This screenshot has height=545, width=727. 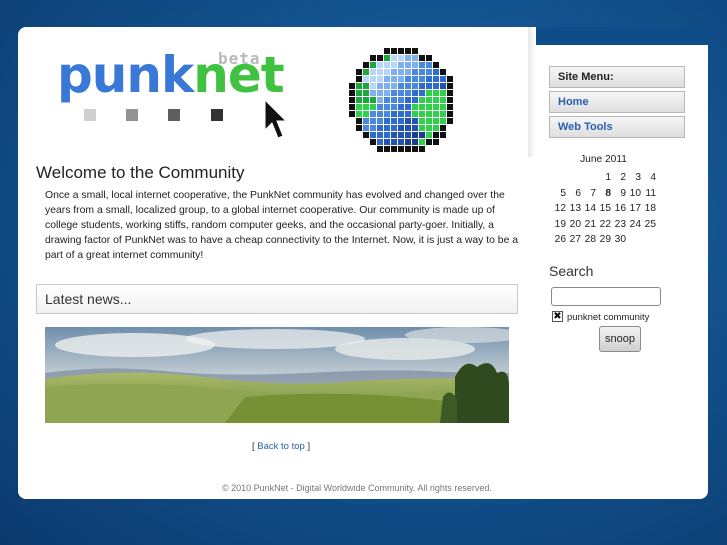 I want to click on logo-square-mid, so click(x=132, y=115).